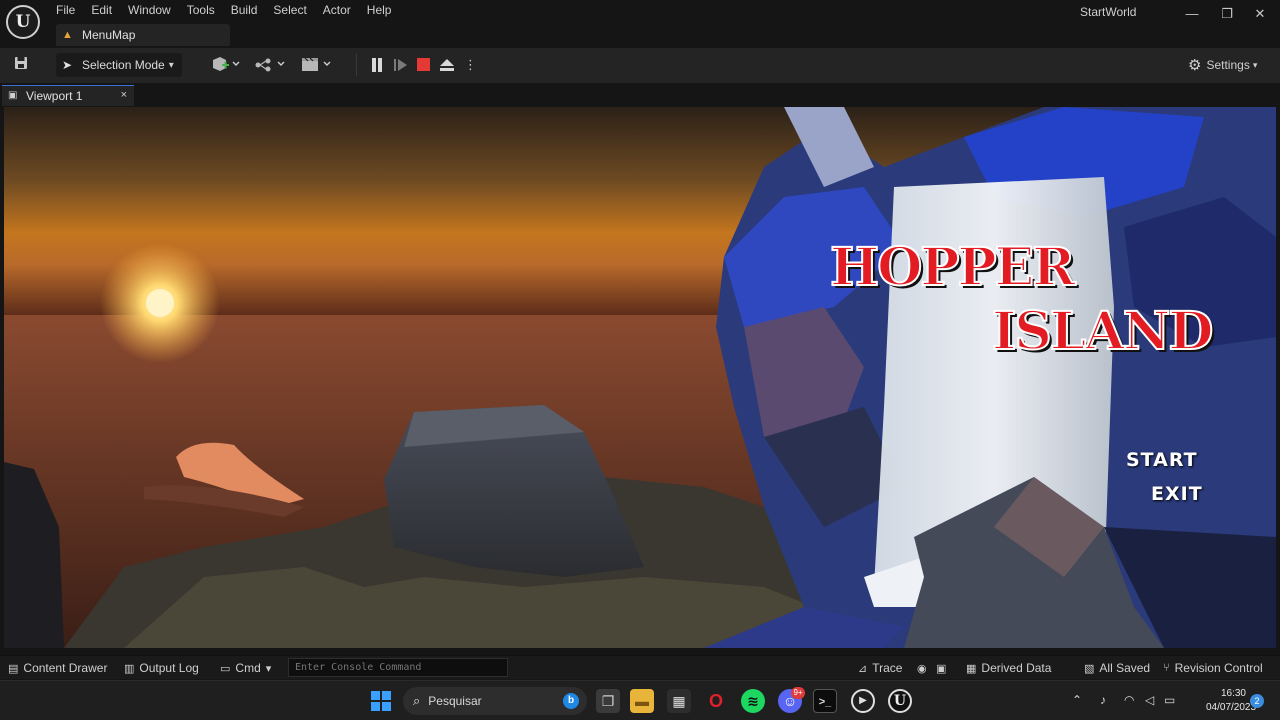 Image resolution: width=1280 pixels, height=720 pixels. What do you see at coordinates (109, 35) in the screenshot?
I see `map-tab-label: MenuMap` at bounding box center [109, 35].